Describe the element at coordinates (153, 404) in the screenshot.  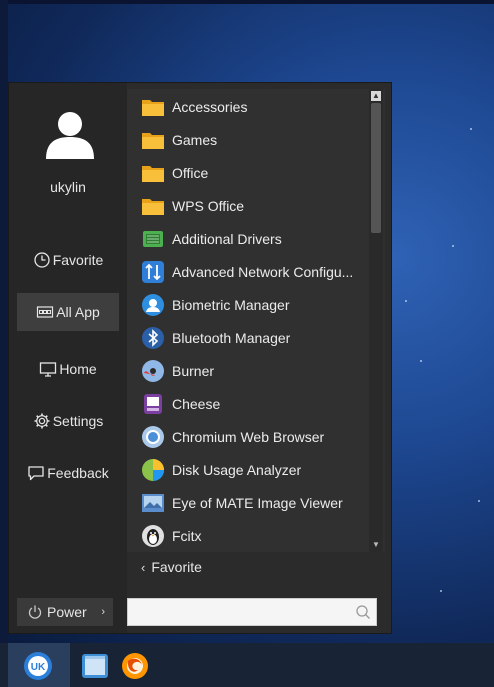
I see `cheese-icon` at that location.